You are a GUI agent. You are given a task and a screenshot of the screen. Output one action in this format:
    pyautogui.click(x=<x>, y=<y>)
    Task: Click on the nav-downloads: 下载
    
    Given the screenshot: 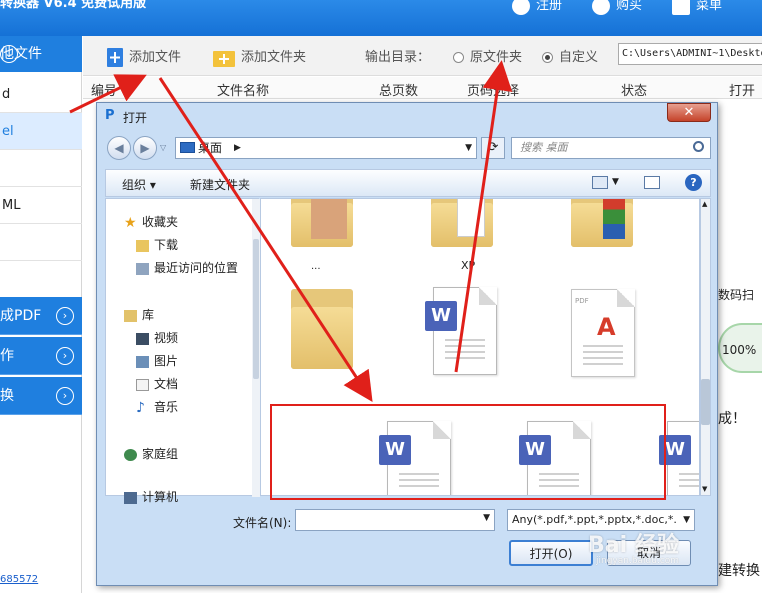 What is the action you would take?
    pyautogui.click(x=157, y=244)
    